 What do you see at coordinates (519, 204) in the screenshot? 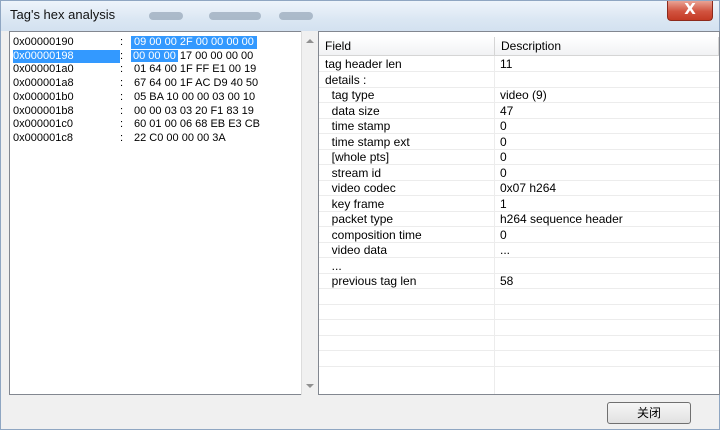
I see `list-row: key frame 1` at bounding box center [519, 204].